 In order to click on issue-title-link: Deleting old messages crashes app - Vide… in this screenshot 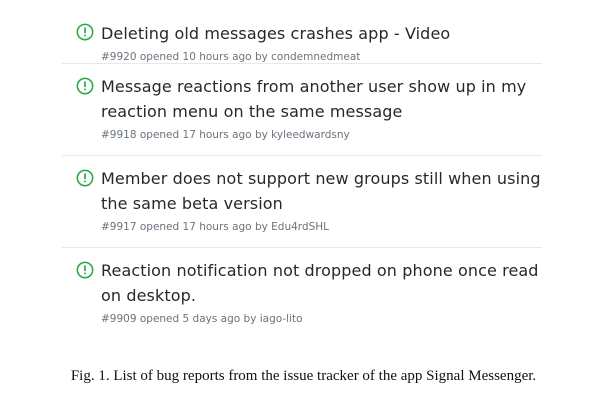, I will do `click(321, 33)`.